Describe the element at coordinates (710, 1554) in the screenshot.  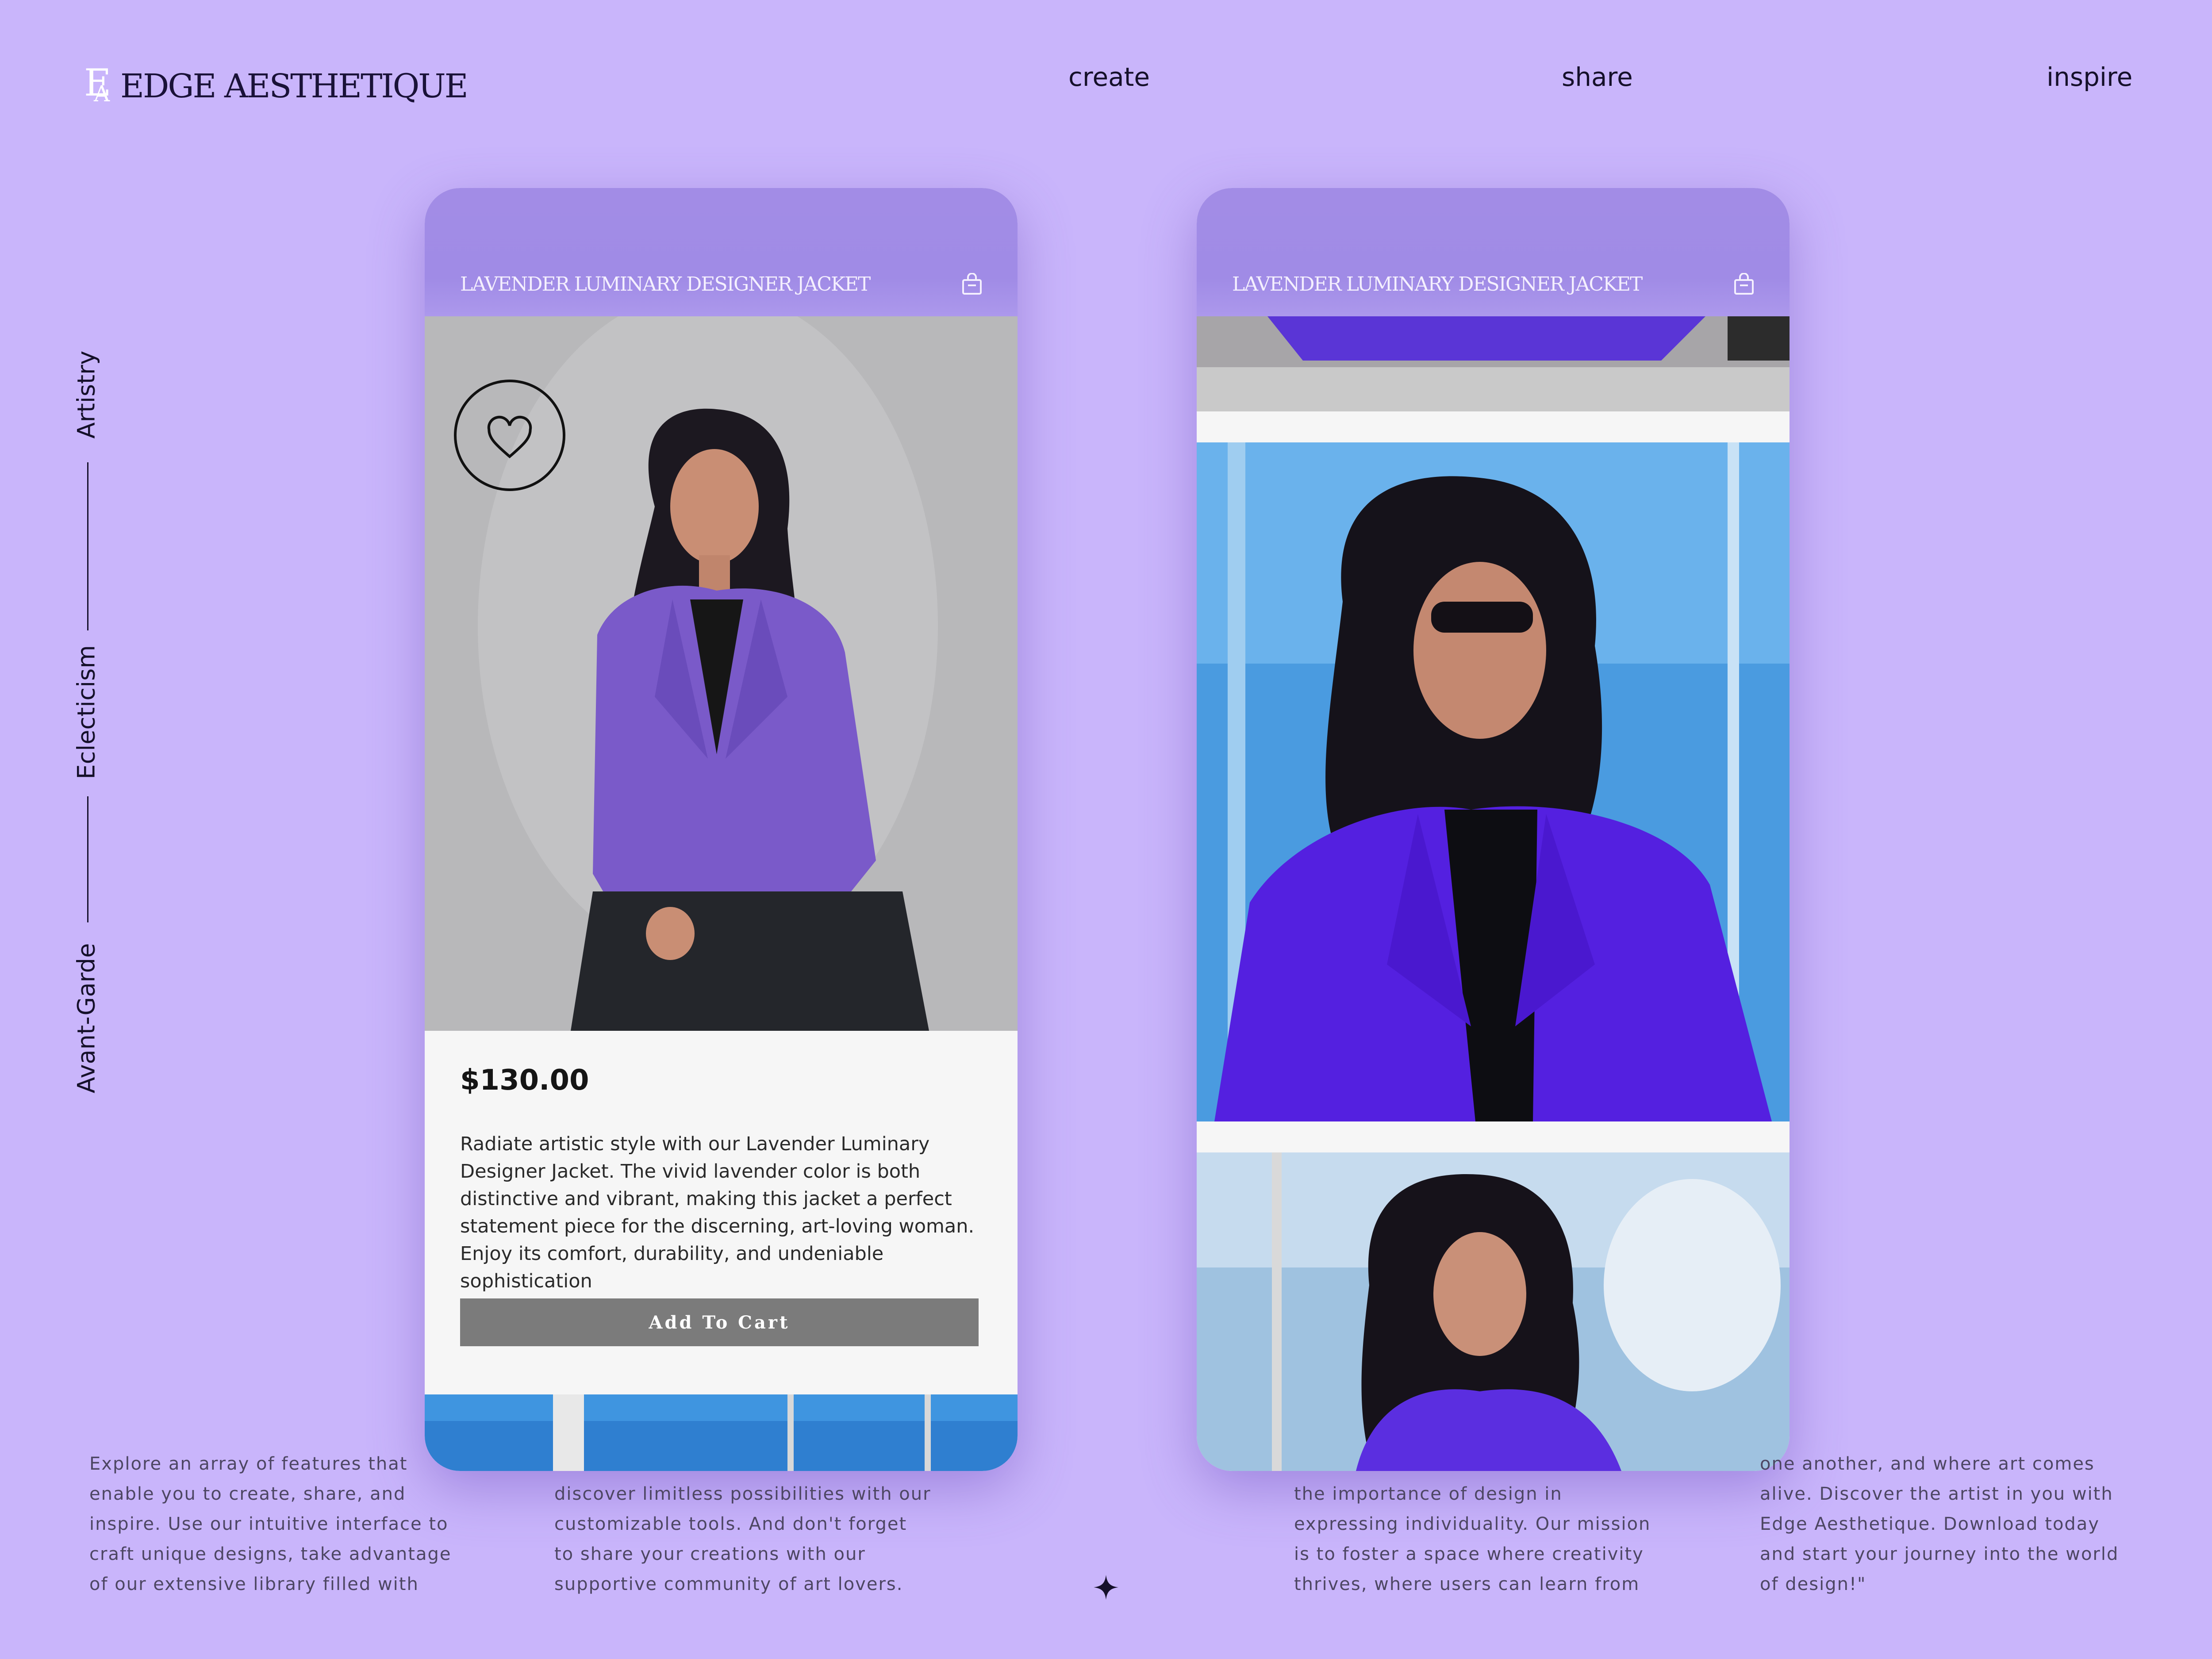
I see `footer-text-line: to share your creations with our` at that location.